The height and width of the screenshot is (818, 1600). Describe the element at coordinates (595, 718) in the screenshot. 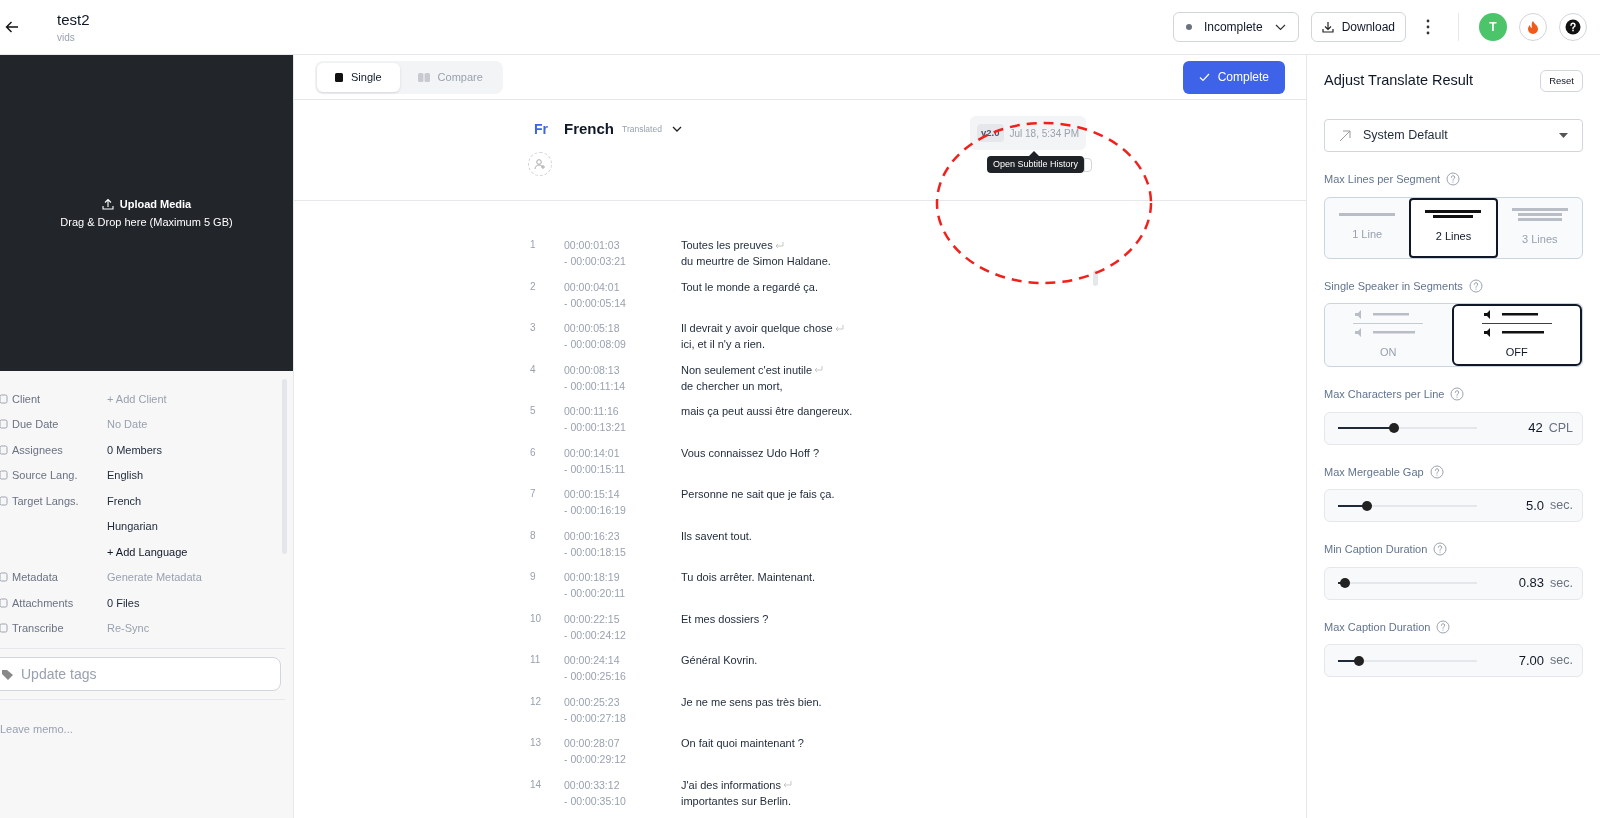

I see `segment-end-time: - 00:00:27:18` at that location.